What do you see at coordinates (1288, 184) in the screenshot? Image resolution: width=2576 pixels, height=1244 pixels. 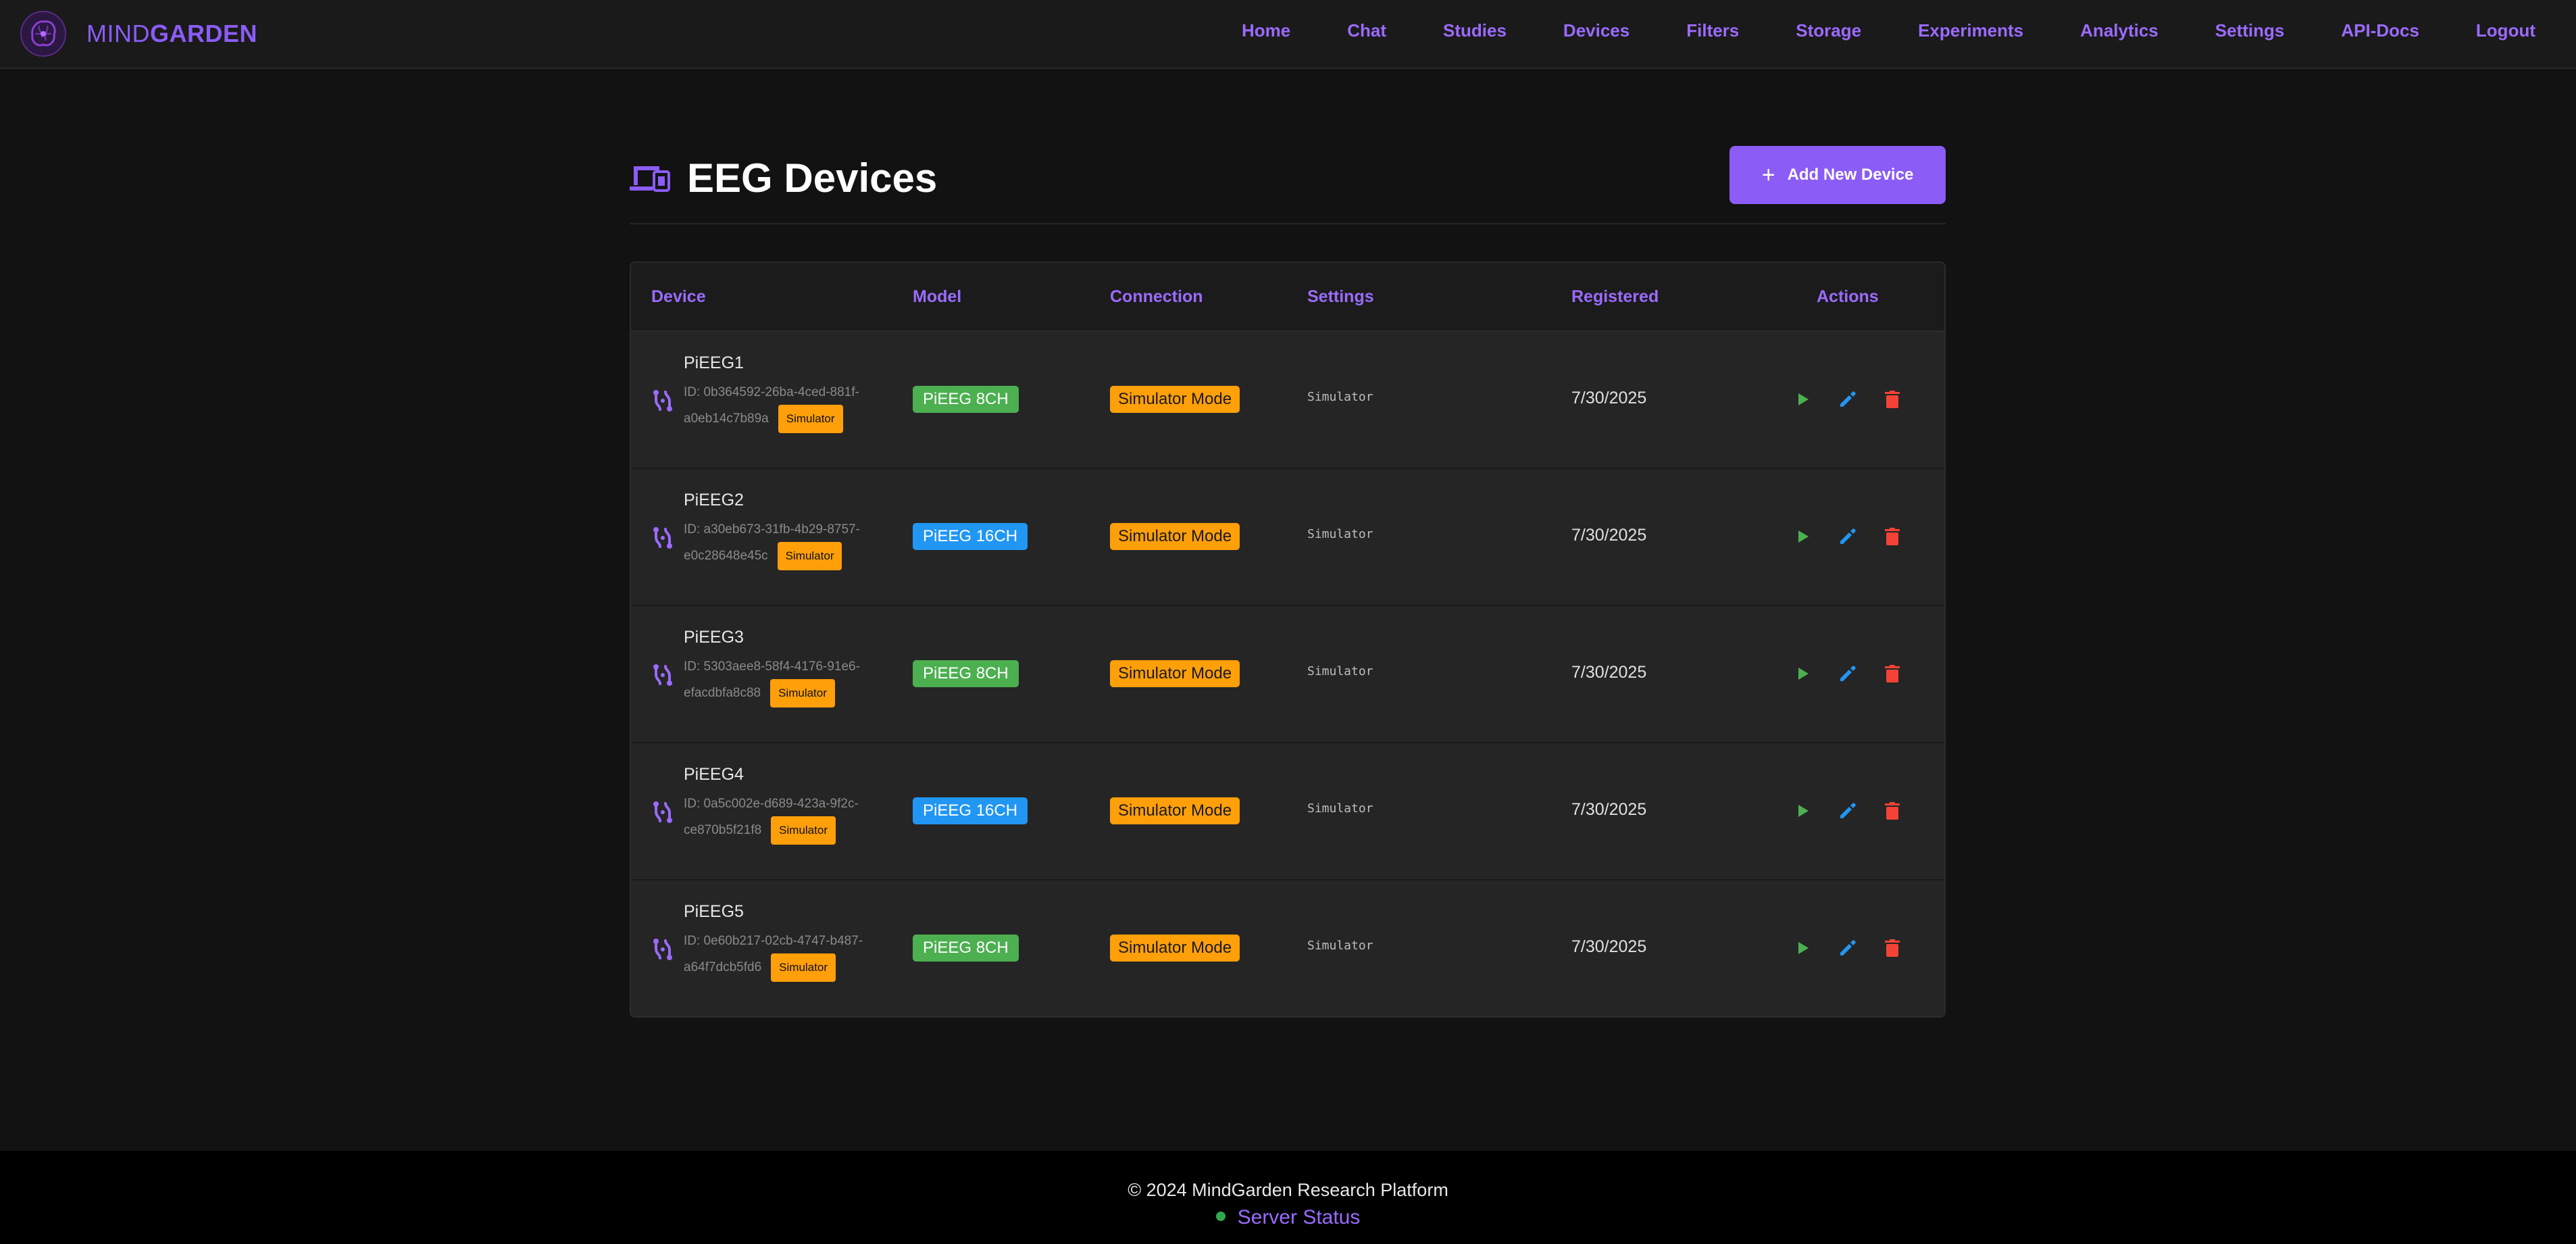 I see `page-header: EEG Devices + Add New Device` at bounding box center [1288, 184].